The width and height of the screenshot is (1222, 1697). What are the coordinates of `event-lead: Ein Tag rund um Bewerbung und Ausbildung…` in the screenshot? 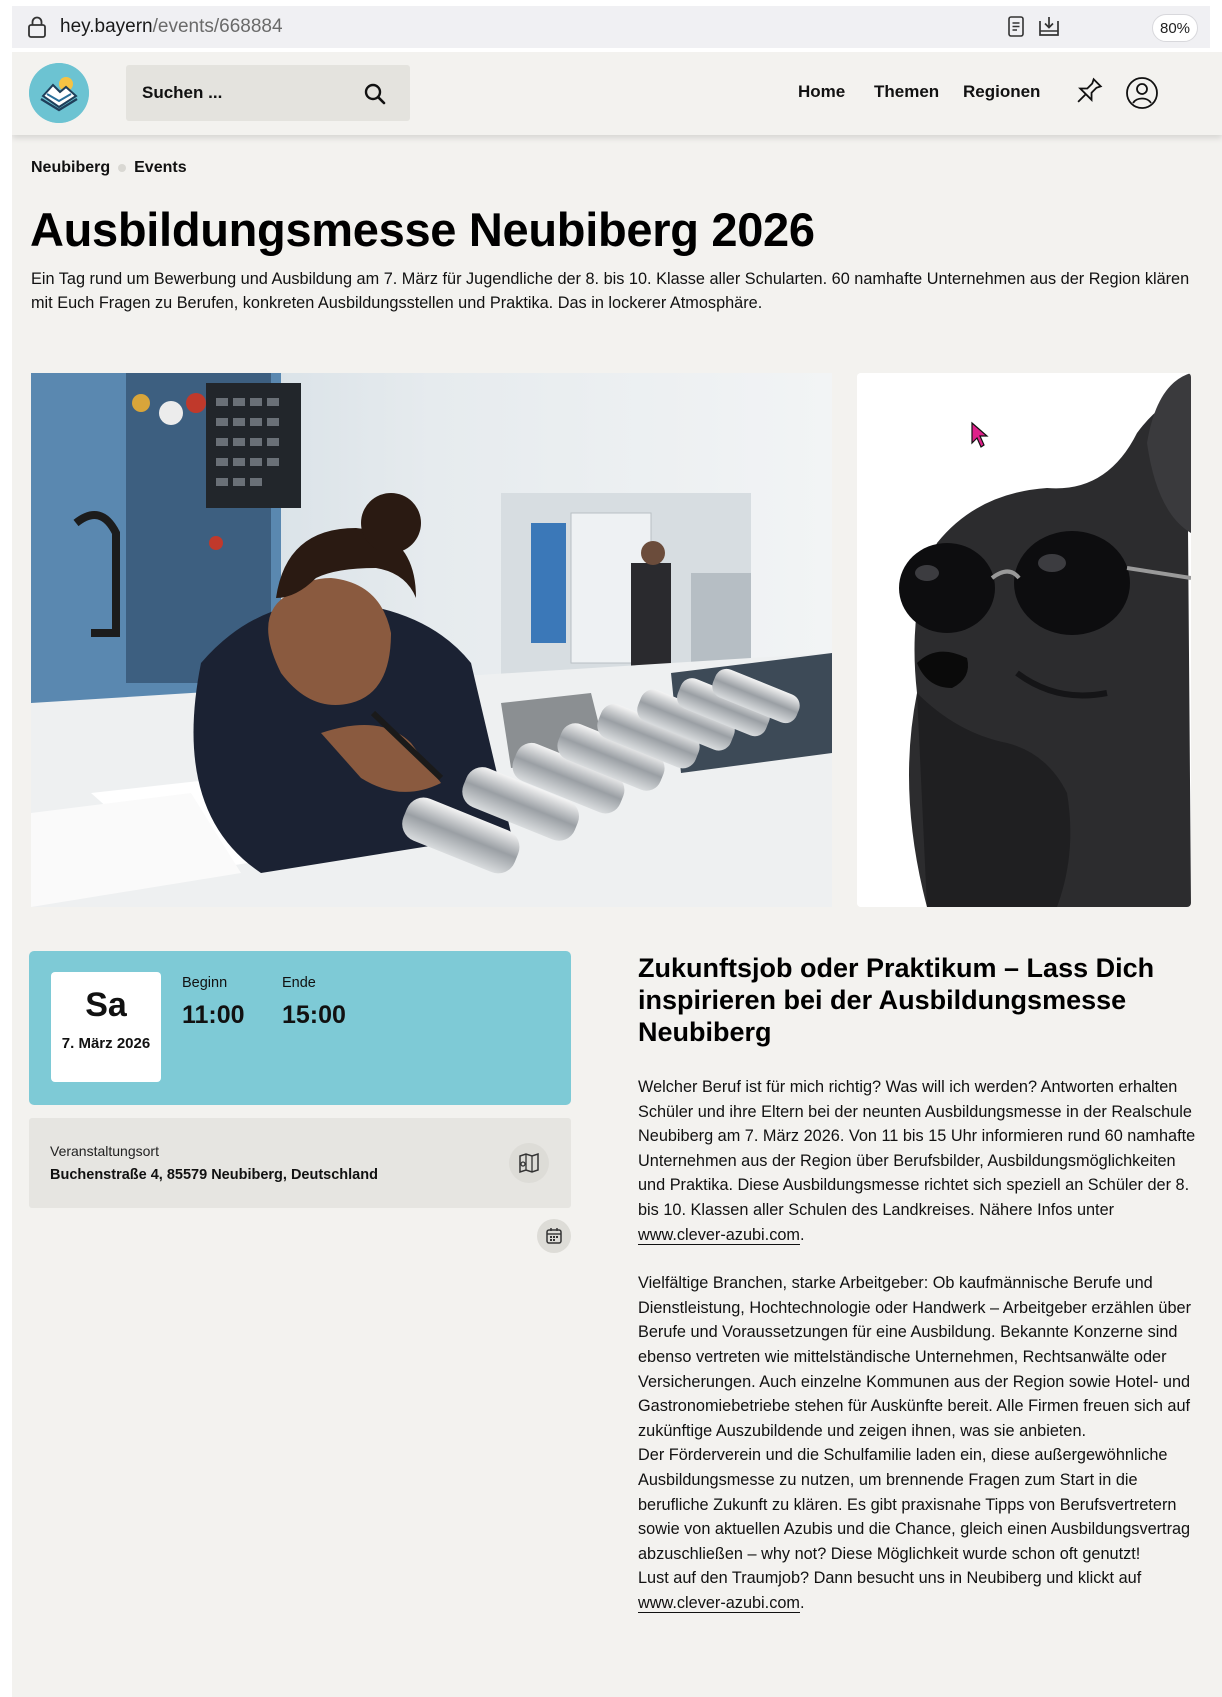 It's located at (610, 291).